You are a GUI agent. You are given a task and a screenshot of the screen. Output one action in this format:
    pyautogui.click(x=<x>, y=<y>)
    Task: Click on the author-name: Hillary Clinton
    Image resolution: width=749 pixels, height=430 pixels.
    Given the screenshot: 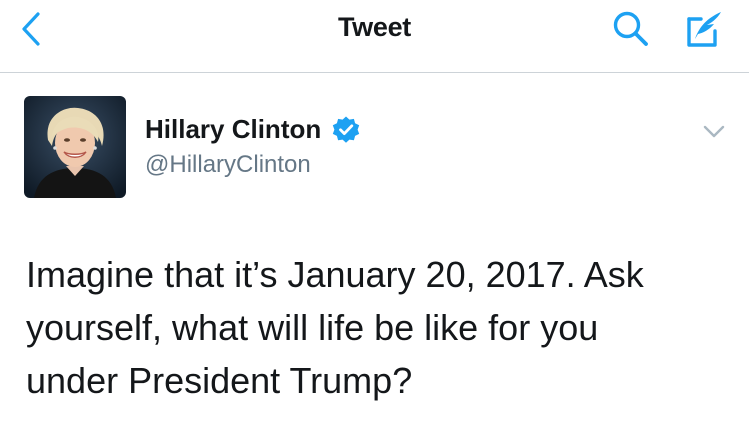 What is the action you would take?
    pyautogui.click(x=253, y=129)
    